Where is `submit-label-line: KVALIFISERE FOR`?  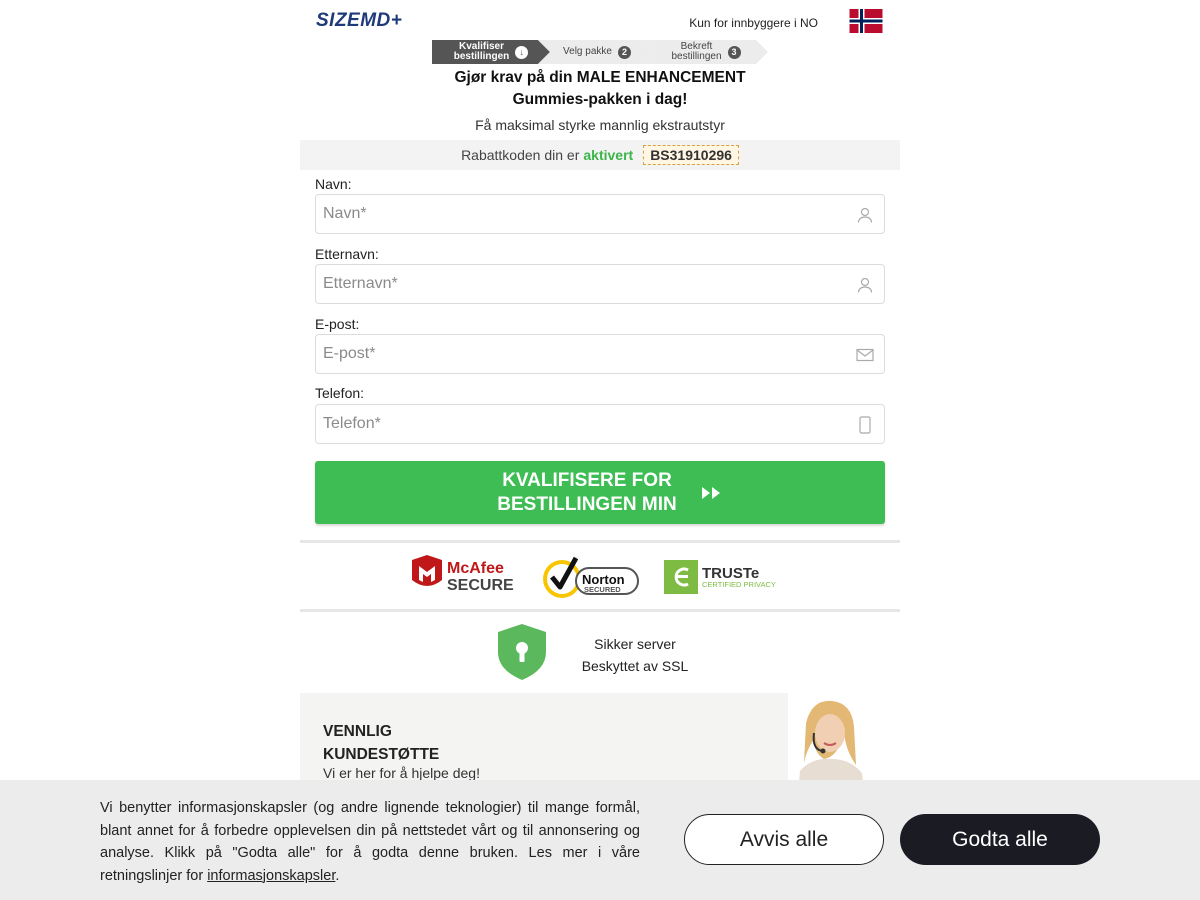 submit-label-line: KVALIFISERE FOR is located at coordinates (587, 480).